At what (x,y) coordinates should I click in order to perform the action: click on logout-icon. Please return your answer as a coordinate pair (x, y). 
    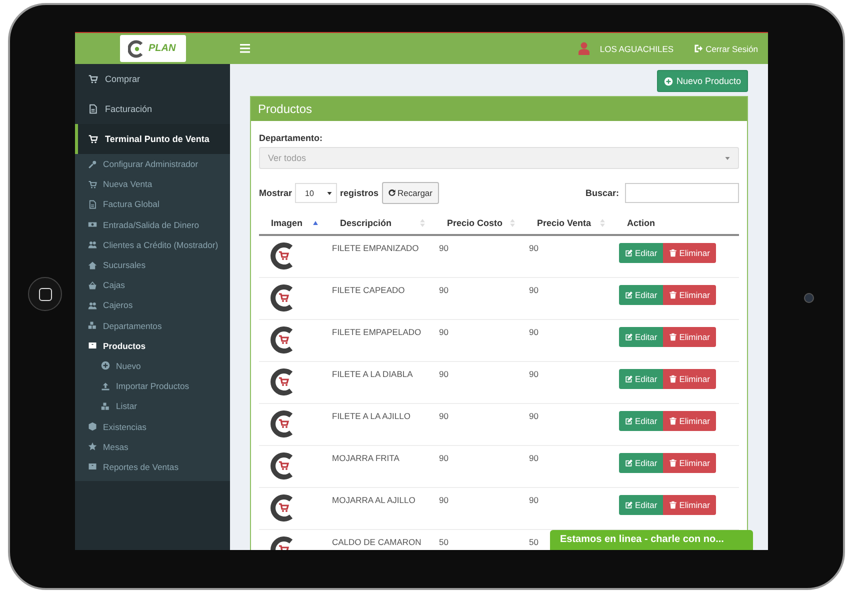
    Looking at the image, I should click on (698, 48).